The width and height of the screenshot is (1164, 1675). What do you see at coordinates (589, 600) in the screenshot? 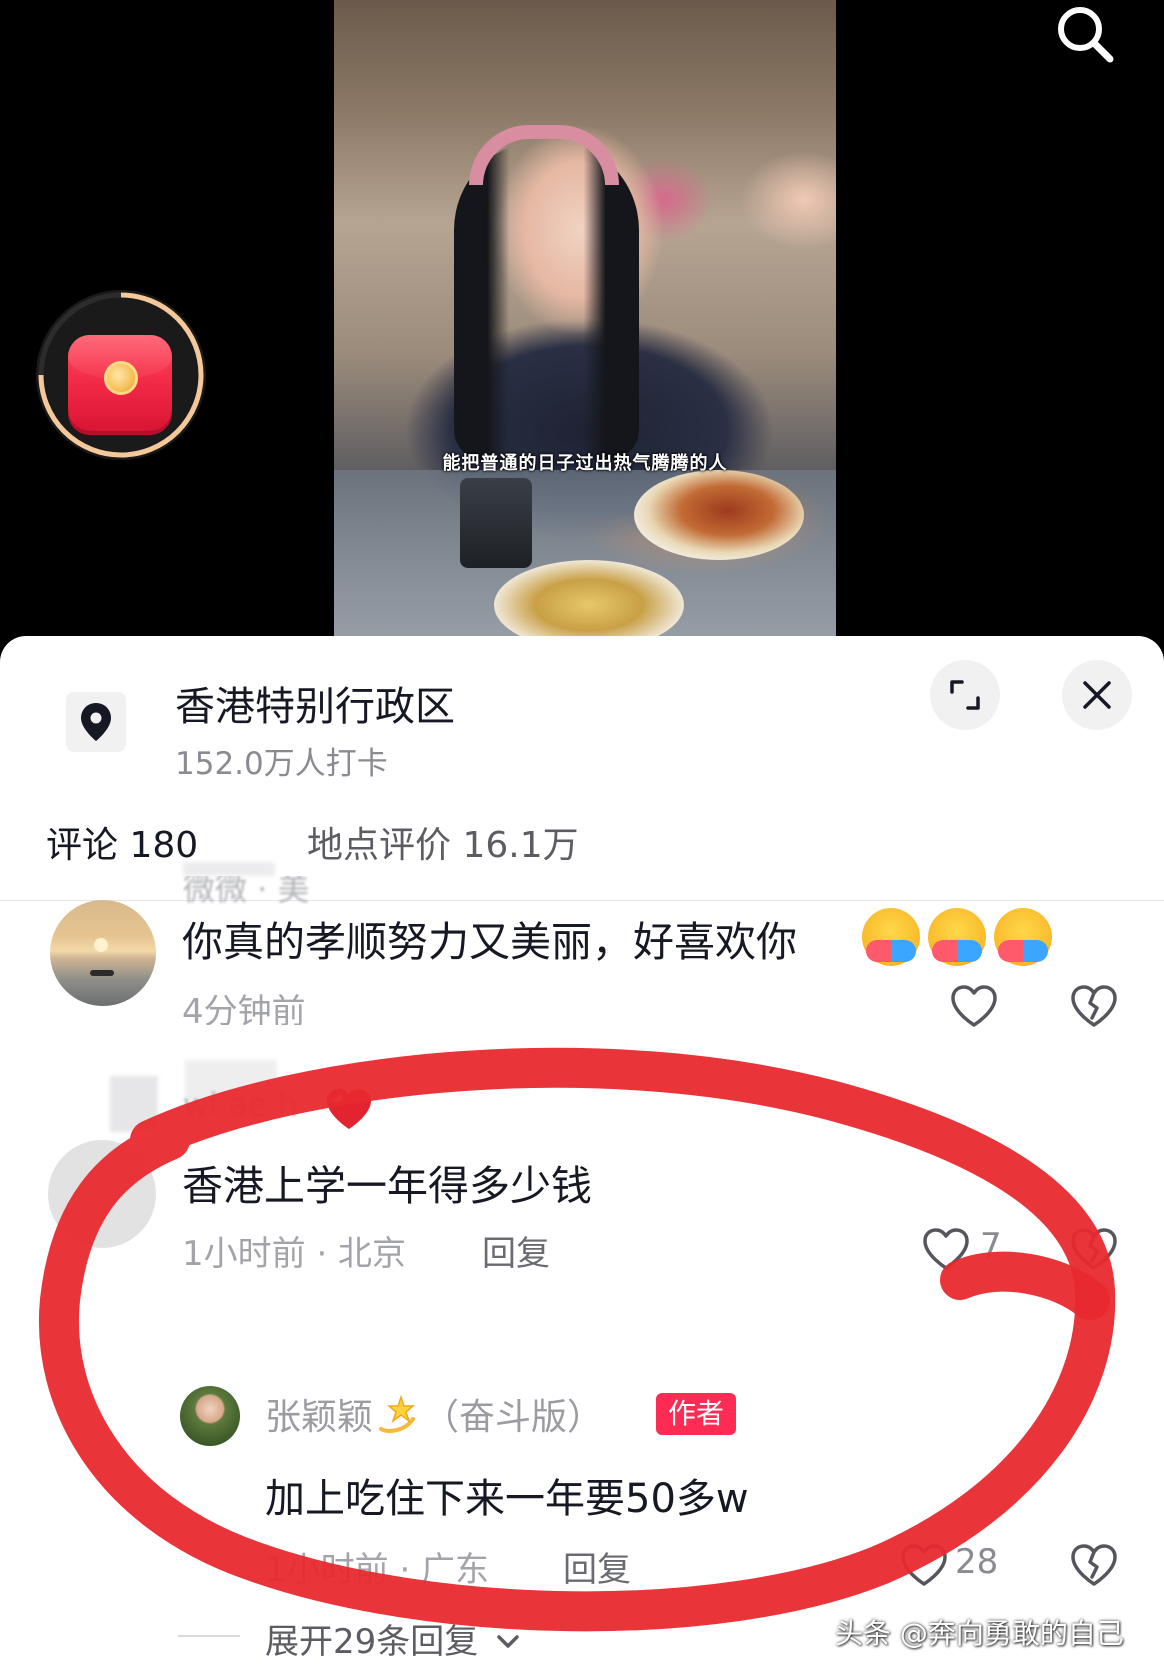
I see `video-plate-rice` at bounding box center [589, 600].